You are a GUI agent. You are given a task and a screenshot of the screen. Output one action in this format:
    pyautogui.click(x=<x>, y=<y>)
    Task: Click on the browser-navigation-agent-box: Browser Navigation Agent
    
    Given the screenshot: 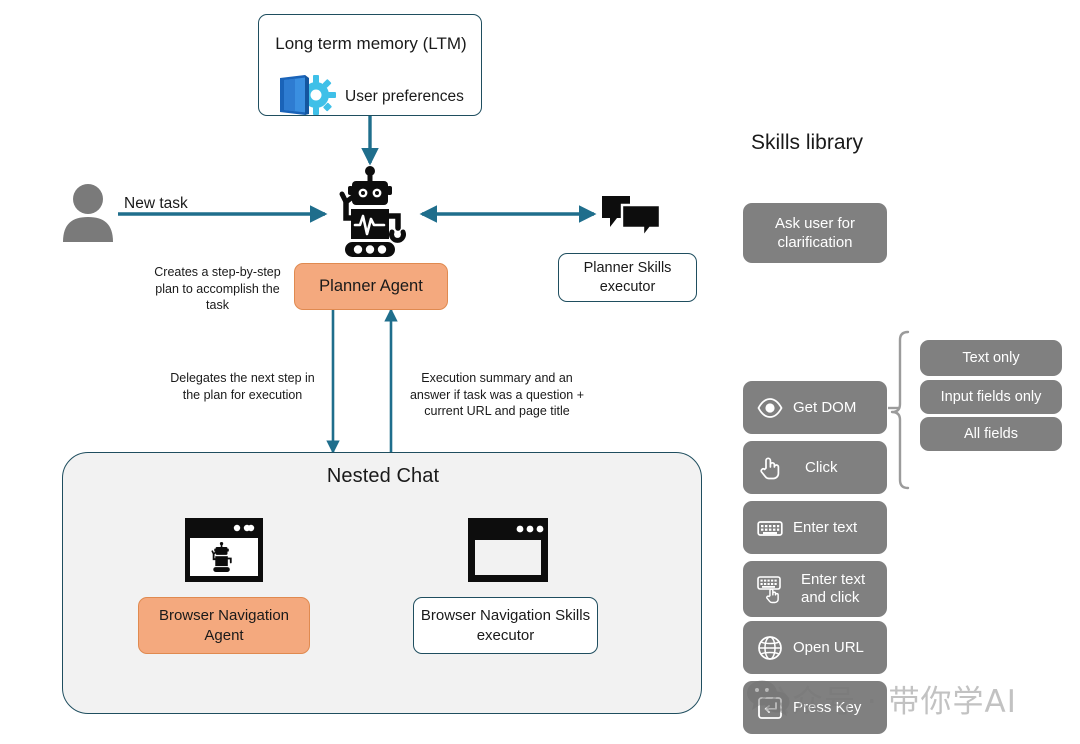 What is the action you would take?
    pyautogui.click(x=224, y=625)
    